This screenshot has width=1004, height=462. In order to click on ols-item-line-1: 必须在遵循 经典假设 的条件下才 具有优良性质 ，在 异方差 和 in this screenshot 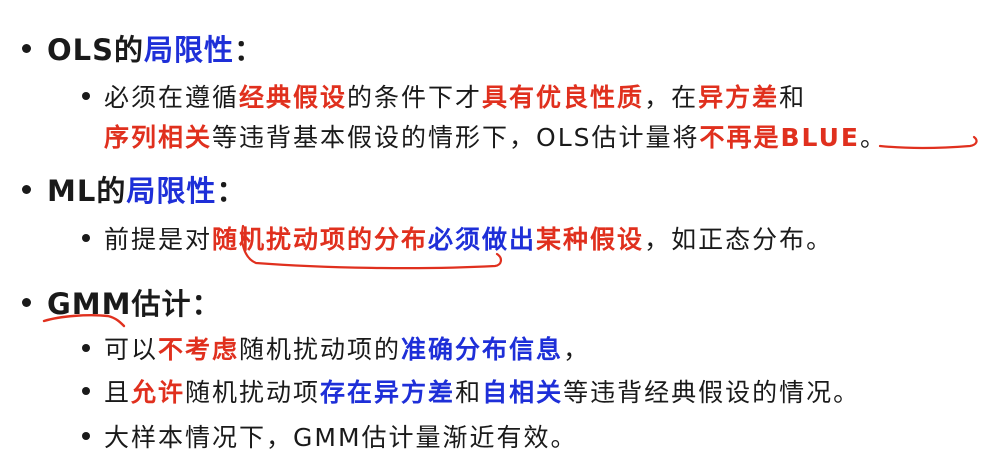, I will do `click(444, 96)`.